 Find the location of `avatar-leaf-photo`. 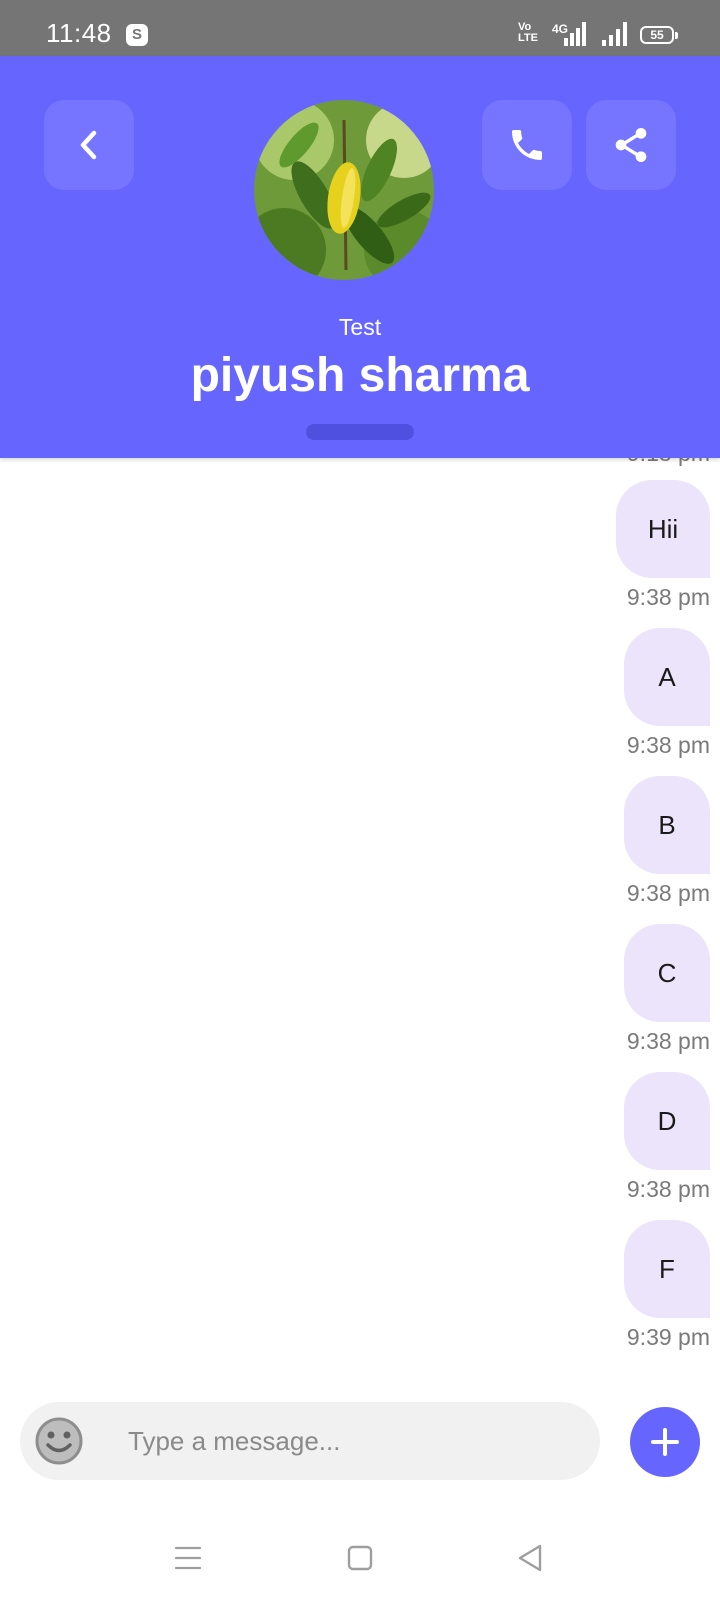

avatar-leaf-photo is located at coordinates (344, 190).